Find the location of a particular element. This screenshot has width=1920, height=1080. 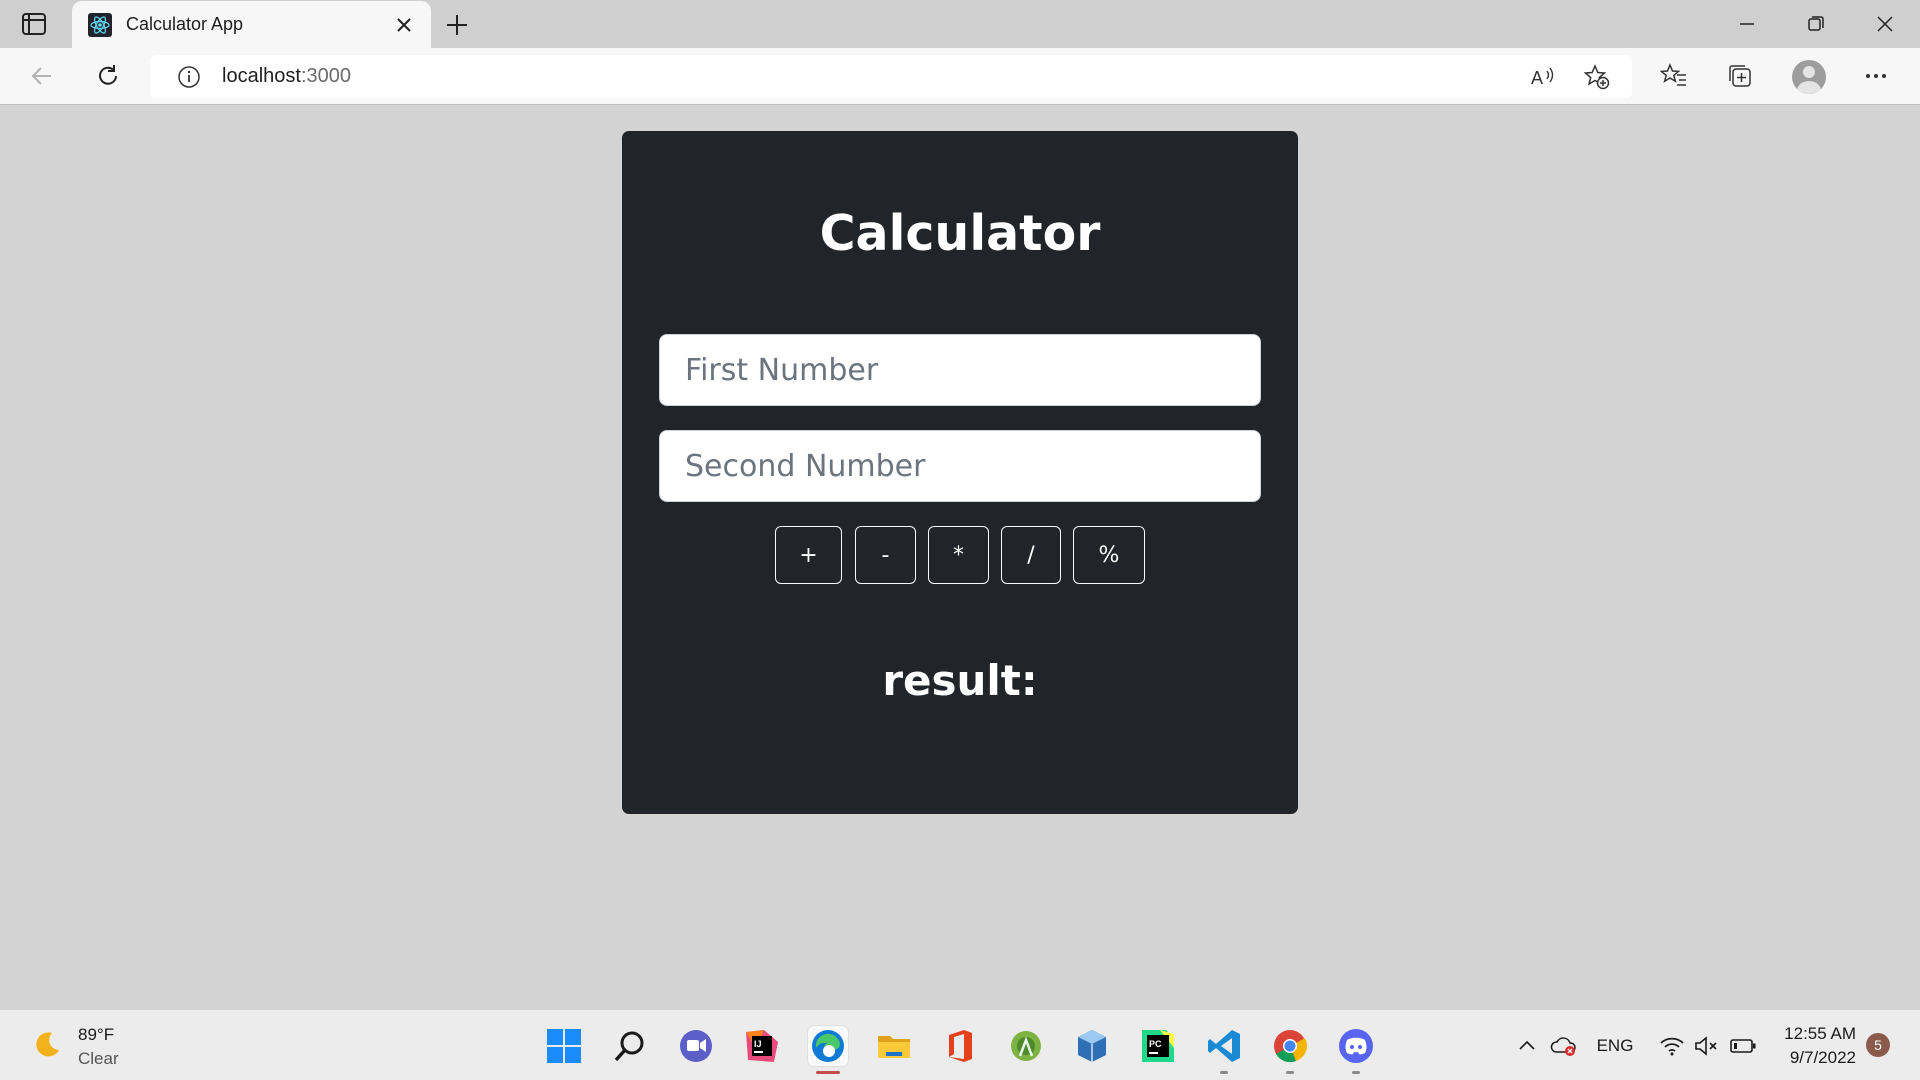

pycharm-icon: PC is located at coordinates (1158, 1046).